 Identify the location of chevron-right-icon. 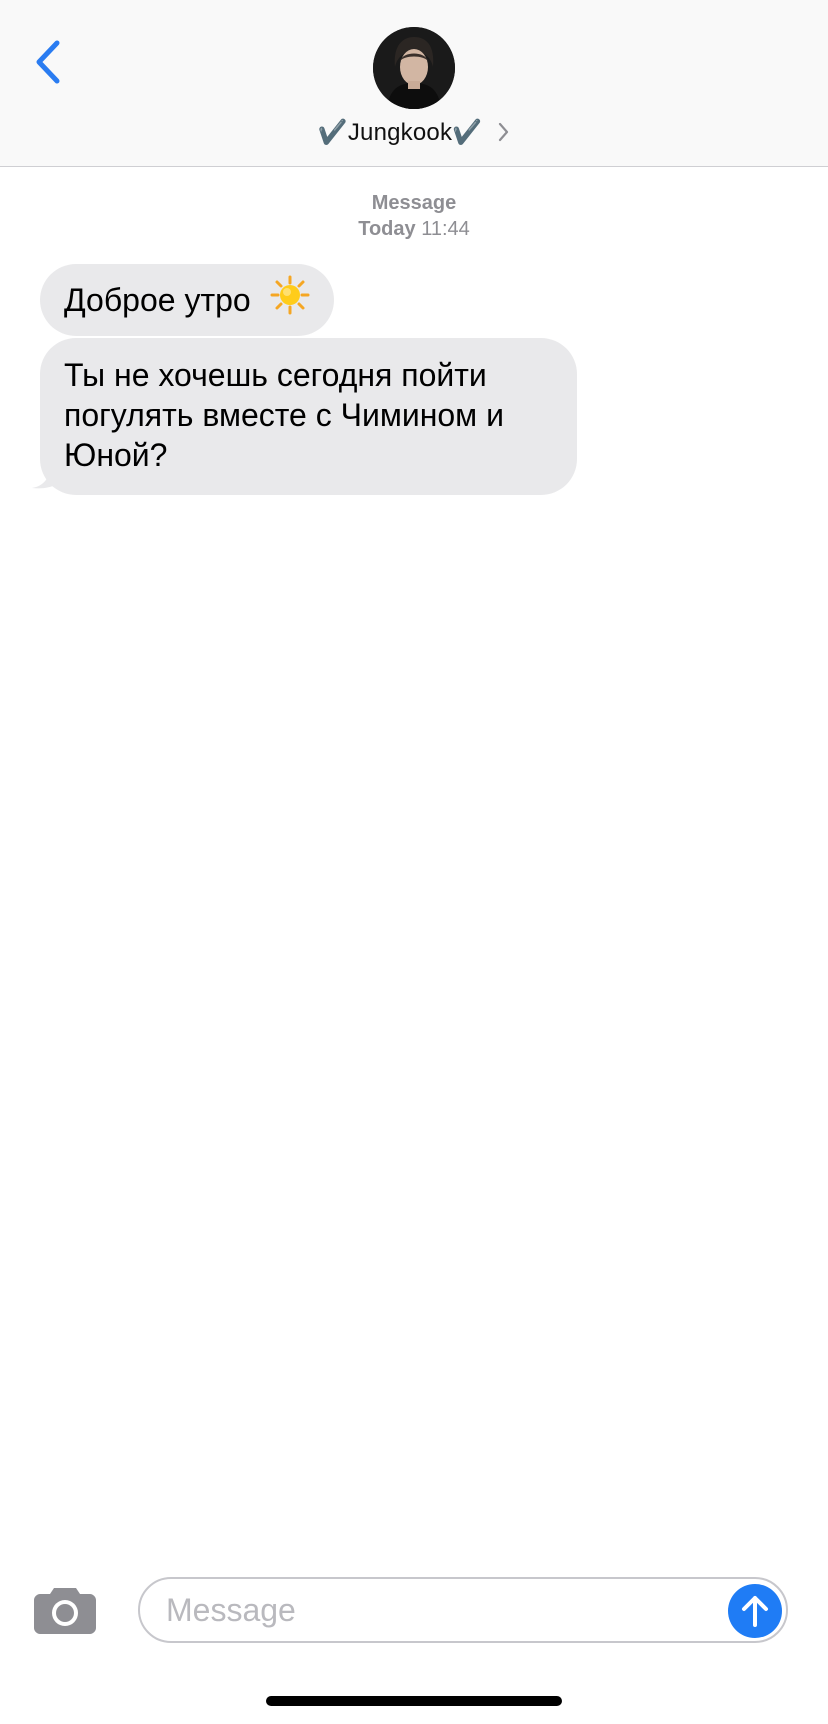
(504, 132).